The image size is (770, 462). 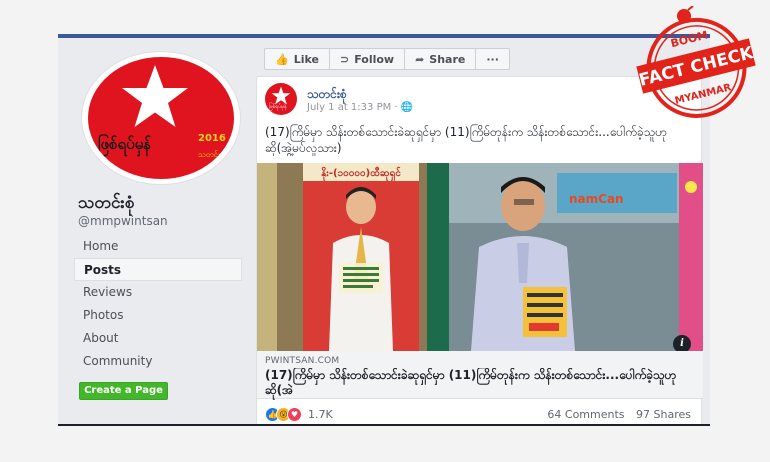 What do you see at coordinates (158, 246) in the screenshot?
I see `nav-item-home: Home` at bounding box center [158, 246].